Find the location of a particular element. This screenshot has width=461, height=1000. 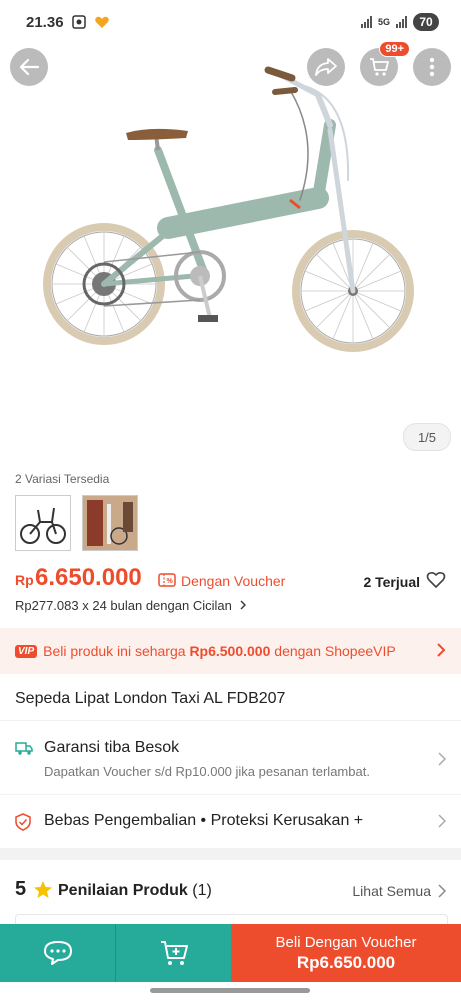

price-value: 6.650.000 is located at coordinates (88, 577).